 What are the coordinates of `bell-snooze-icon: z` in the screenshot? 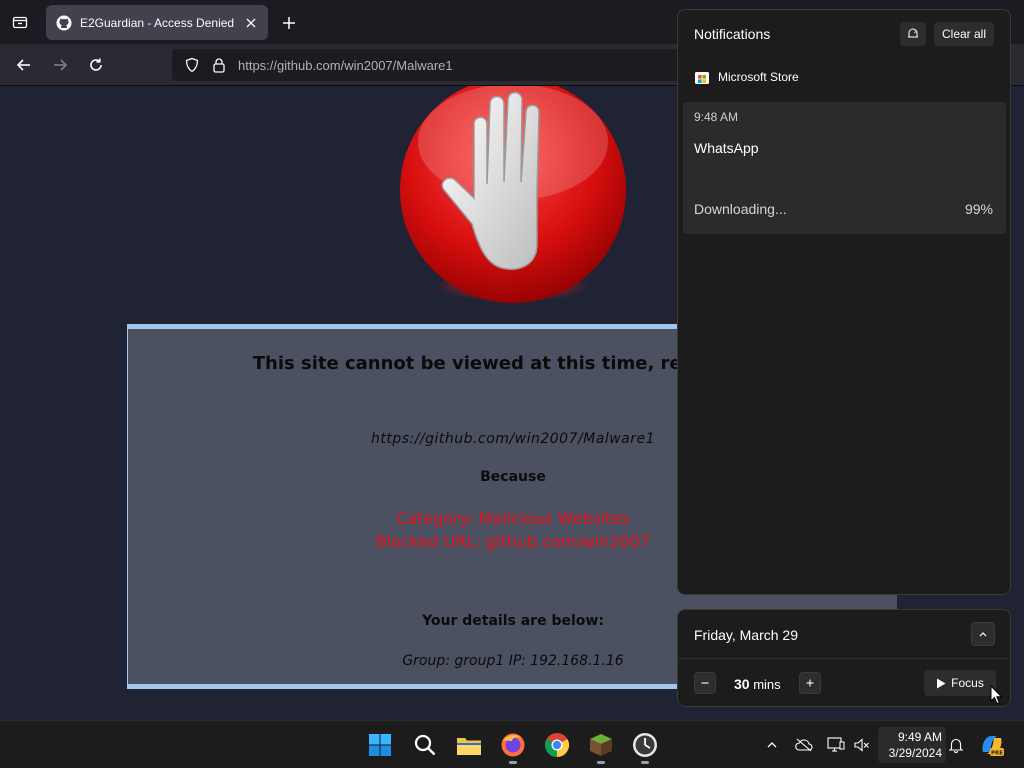 It's located at (913, 33).